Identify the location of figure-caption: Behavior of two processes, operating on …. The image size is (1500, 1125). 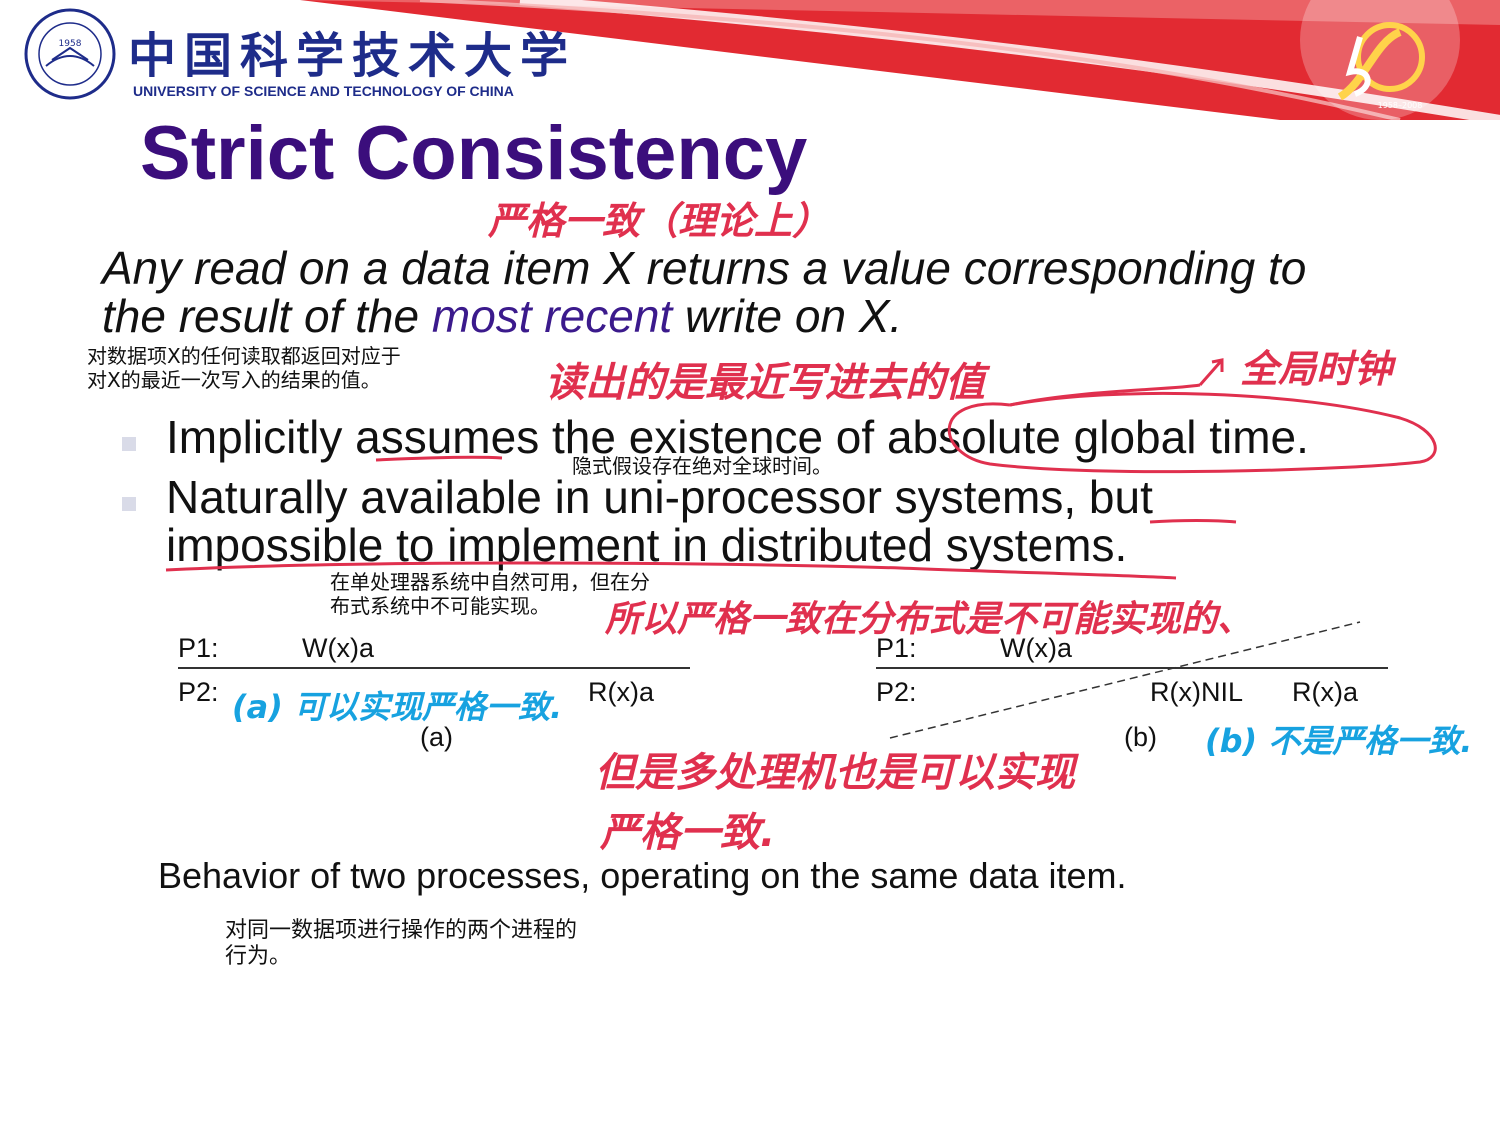
(642, 875).